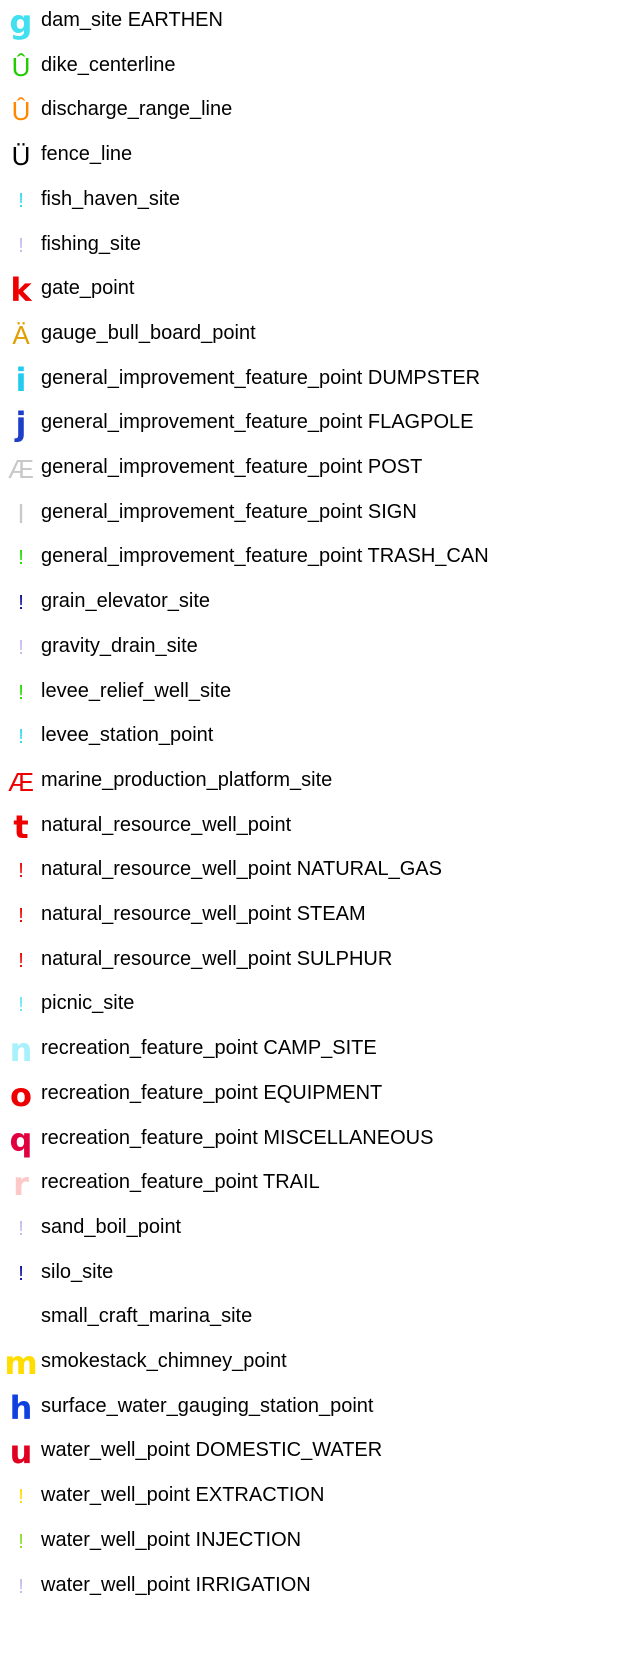 The height and width of the screenshot is (1656, 618). I want to click on legend-row: Æmarine_production_platform_site, so click(309, 782).